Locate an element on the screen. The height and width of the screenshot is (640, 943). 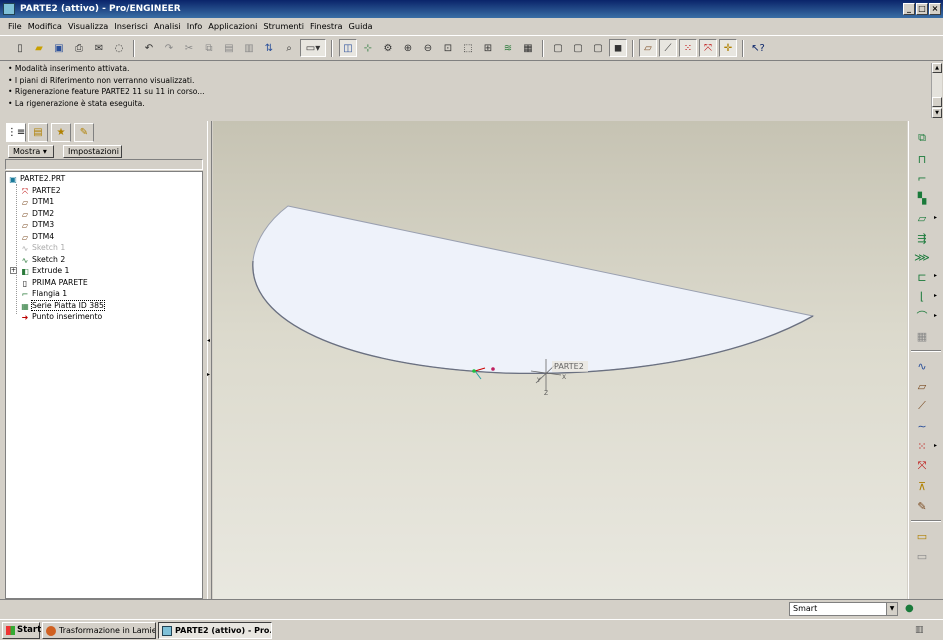
menu-view: Visualizza is located at coordinates (88, 26).